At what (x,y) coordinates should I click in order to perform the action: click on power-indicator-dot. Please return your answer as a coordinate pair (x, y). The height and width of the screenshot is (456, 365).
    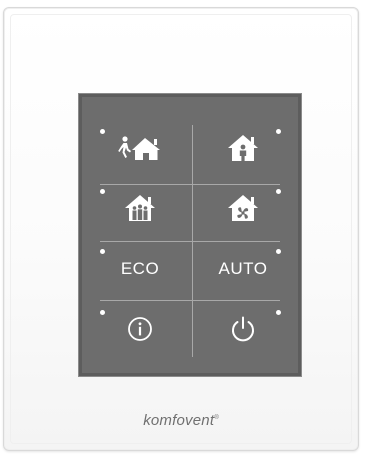
    Looking at the image, I should click on (278, 312).